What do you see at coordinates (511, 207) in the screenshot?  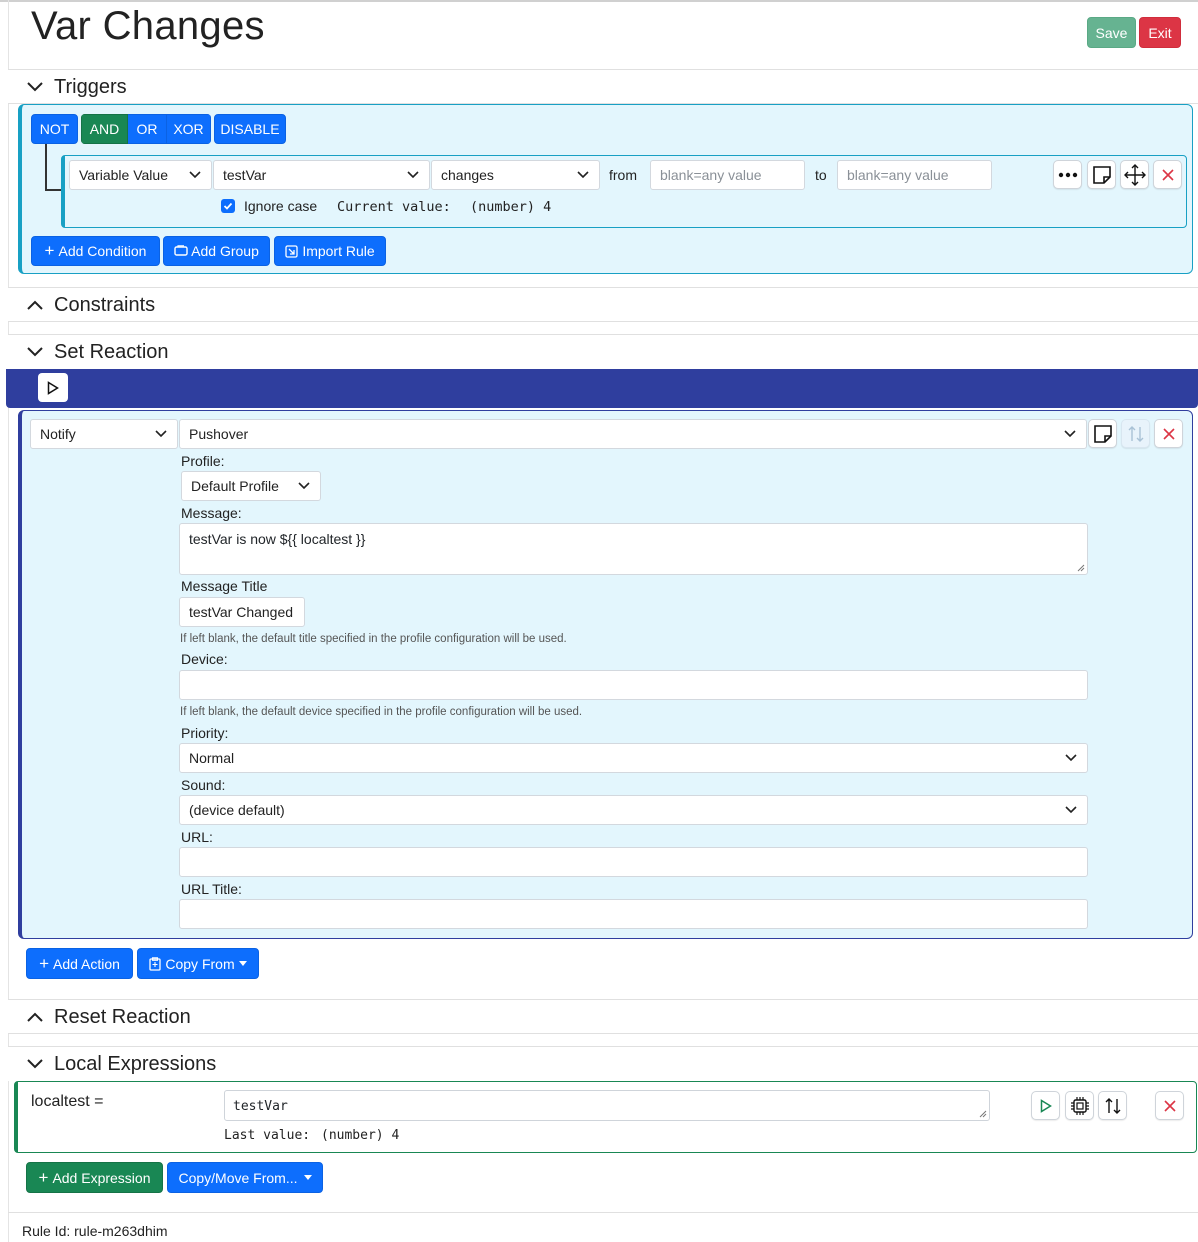 I see `current-value: (number) 4` at bounding box center [511, 207].